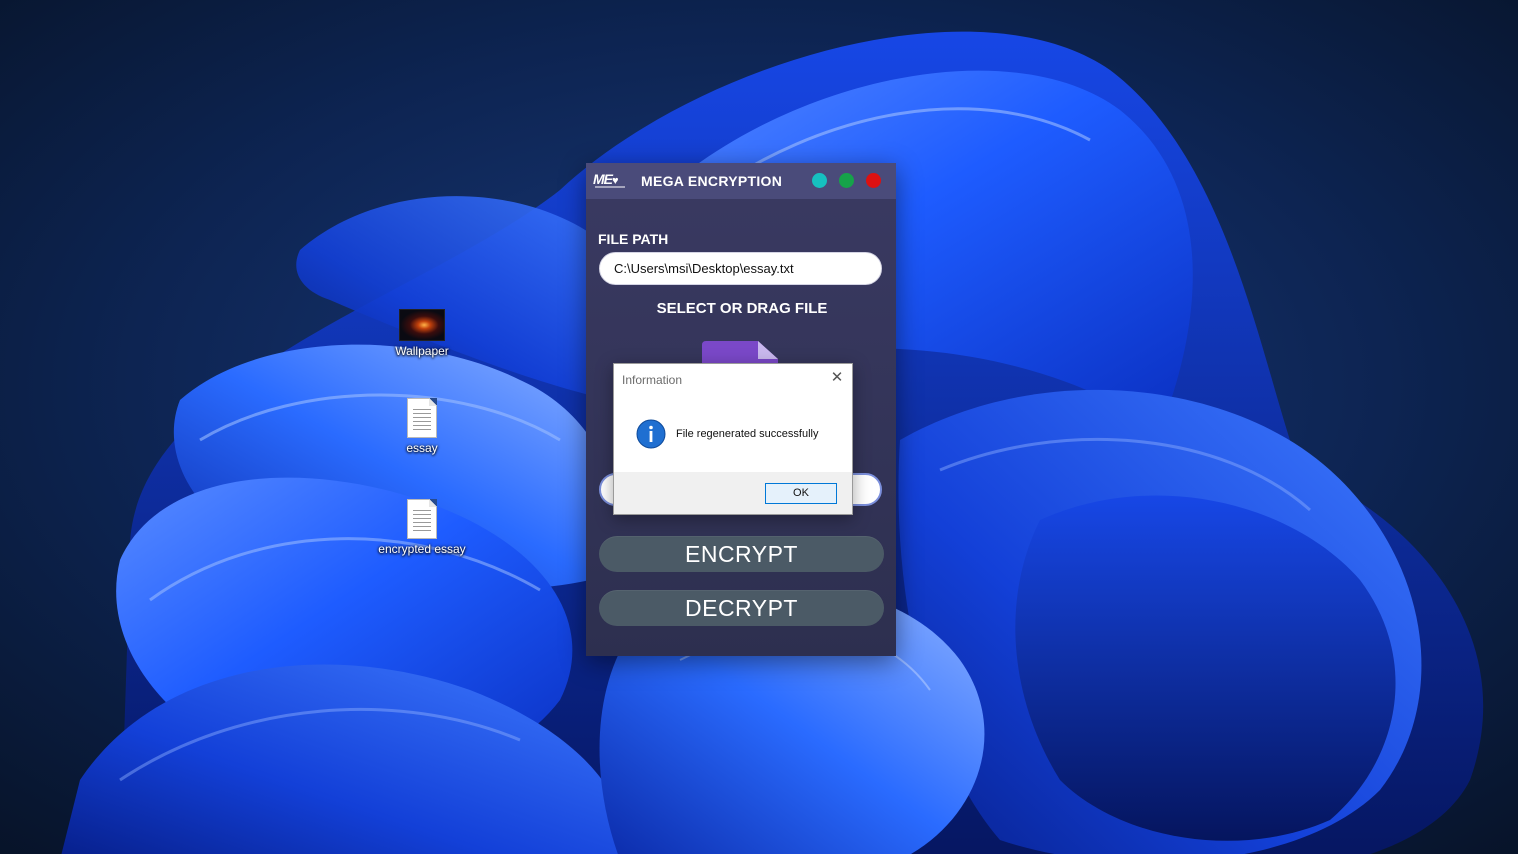 The width and height of the screenshot is (1518, 854). Describe the element at coordinates (733, 493) in the screenshot. I see `dialog-footer: OK` at that location.